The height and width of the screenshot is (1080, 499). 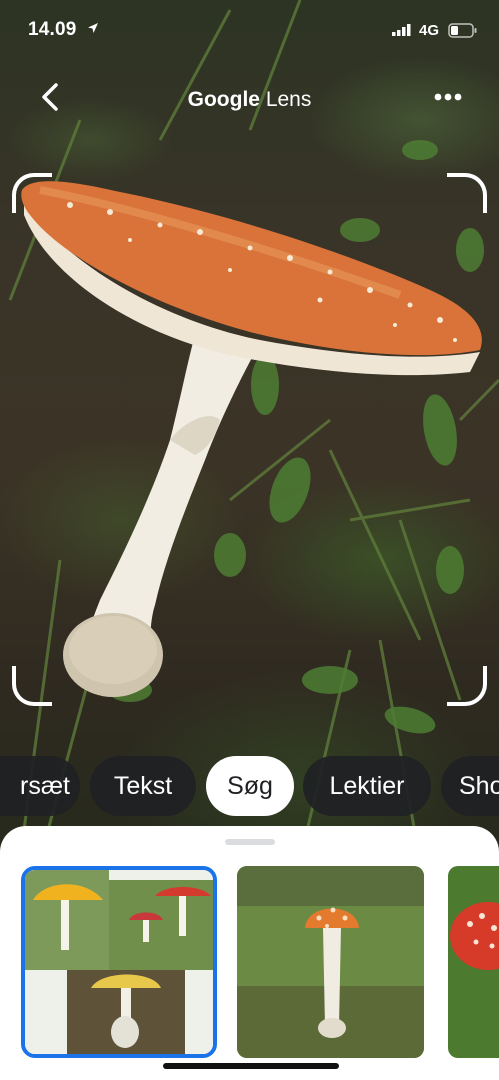 I want to click on home-indicator, so click(x=251, y=1066).